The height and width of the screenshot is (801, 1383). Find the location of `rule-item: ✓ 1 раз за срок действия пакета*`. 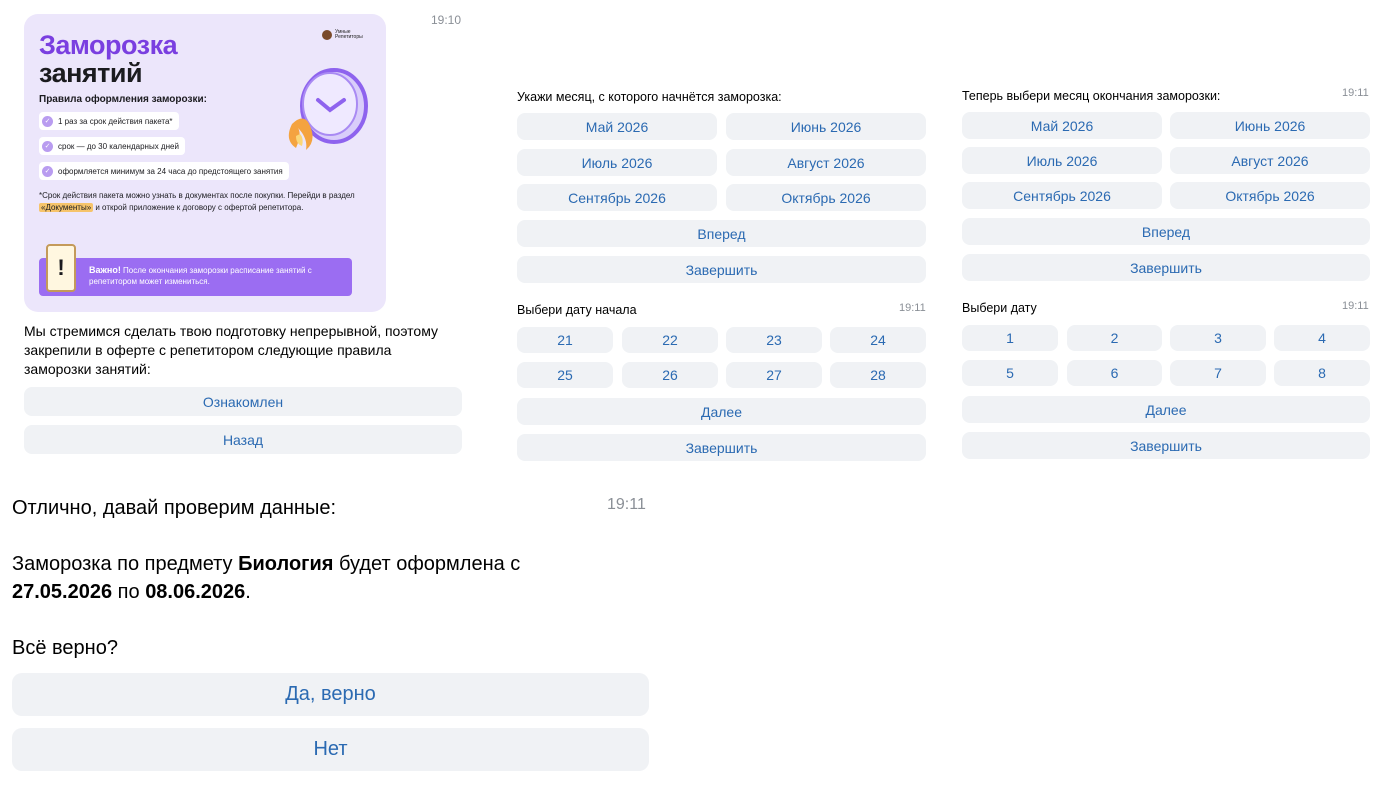

rule-item: ✓ 1 раз за срок действия пакета* is located at coordinates (109, 121).